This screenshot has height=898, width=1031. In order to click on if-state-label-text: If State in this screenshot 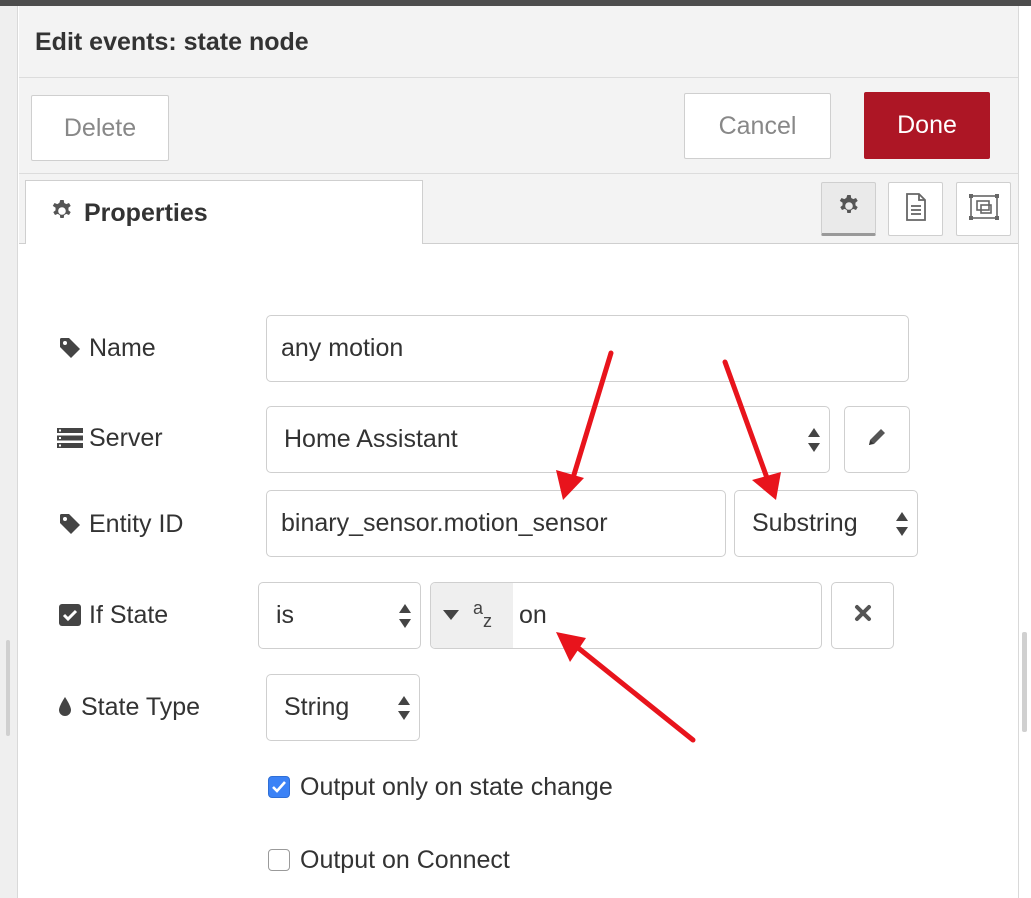, I will do `click(129, 614)`.